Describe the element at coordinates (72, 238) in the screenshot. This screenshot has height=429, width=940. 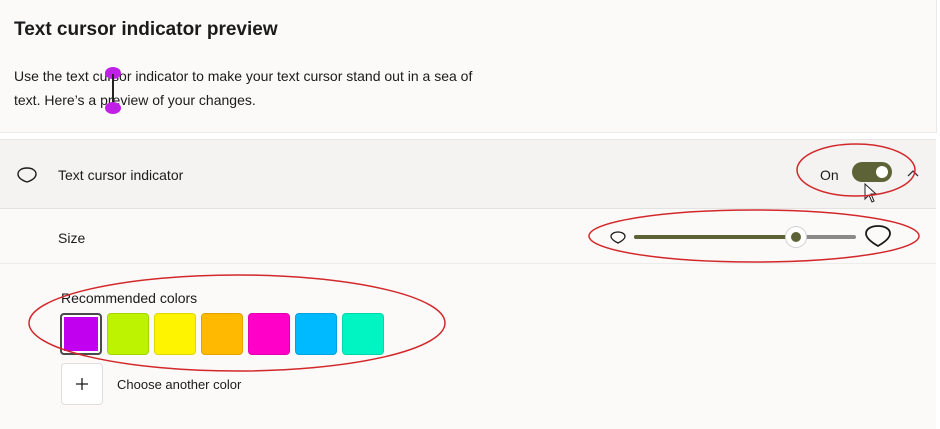
I see `size-label: Size` at that location.